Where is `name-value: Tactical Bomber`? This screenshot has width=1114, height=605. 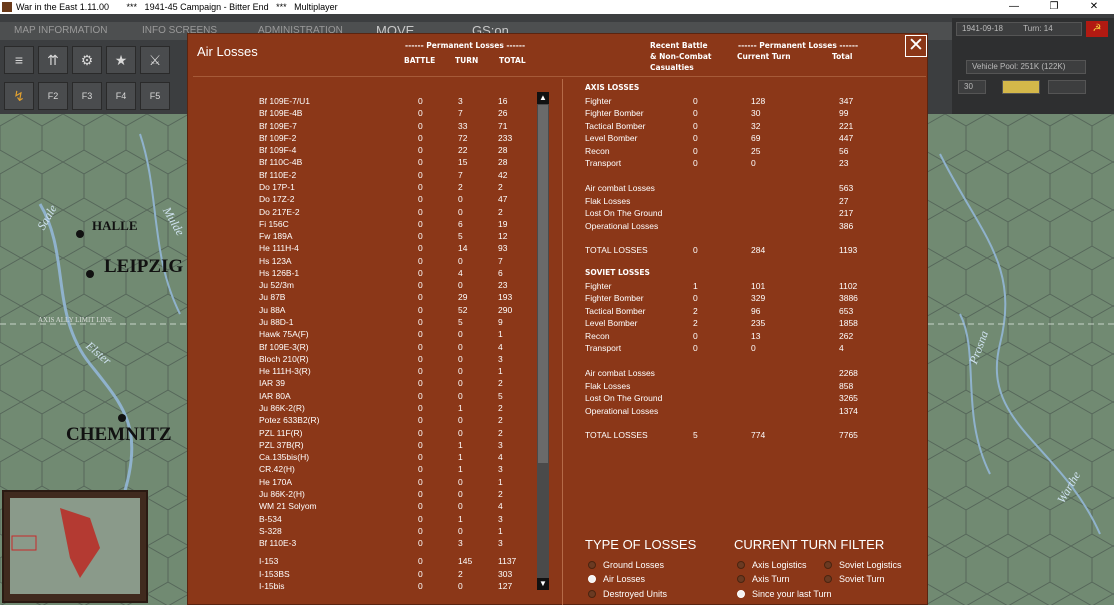
name-value: Tactical Bomber is located at coordinates (615, 310).